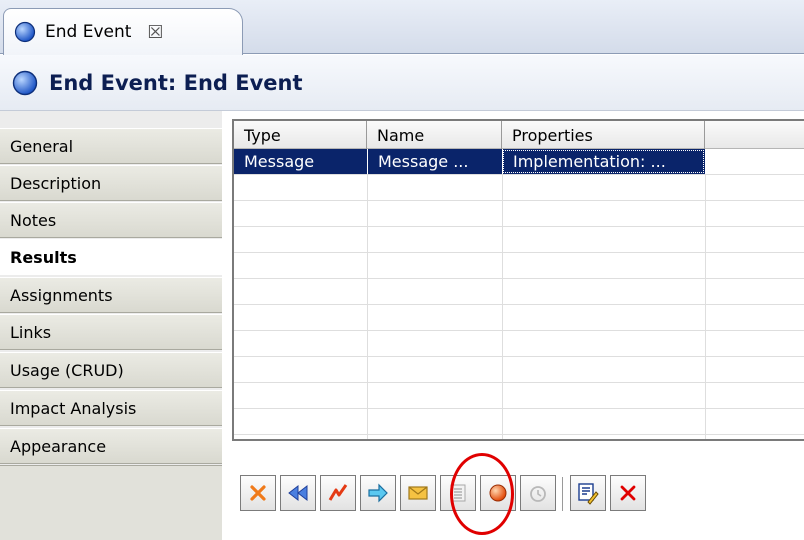  Describe the element at coordinates (111, 295) in the screenshot. I see `section-tab-assignments: Assignments` at that location.